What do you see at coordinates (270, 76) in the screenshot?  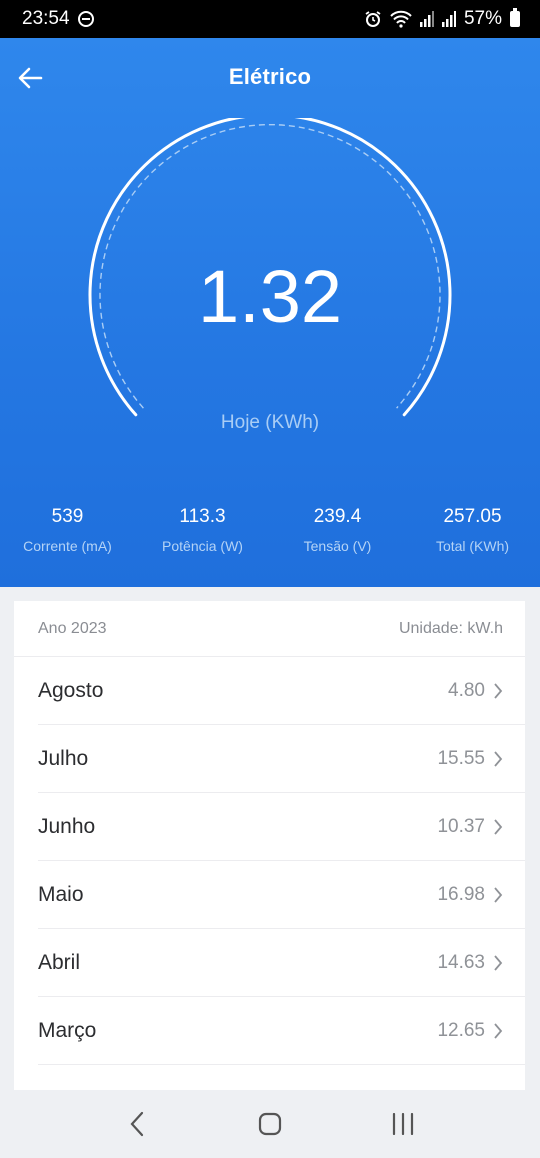 I see `page-title: Elétrico` at bounding box center [270, 76].